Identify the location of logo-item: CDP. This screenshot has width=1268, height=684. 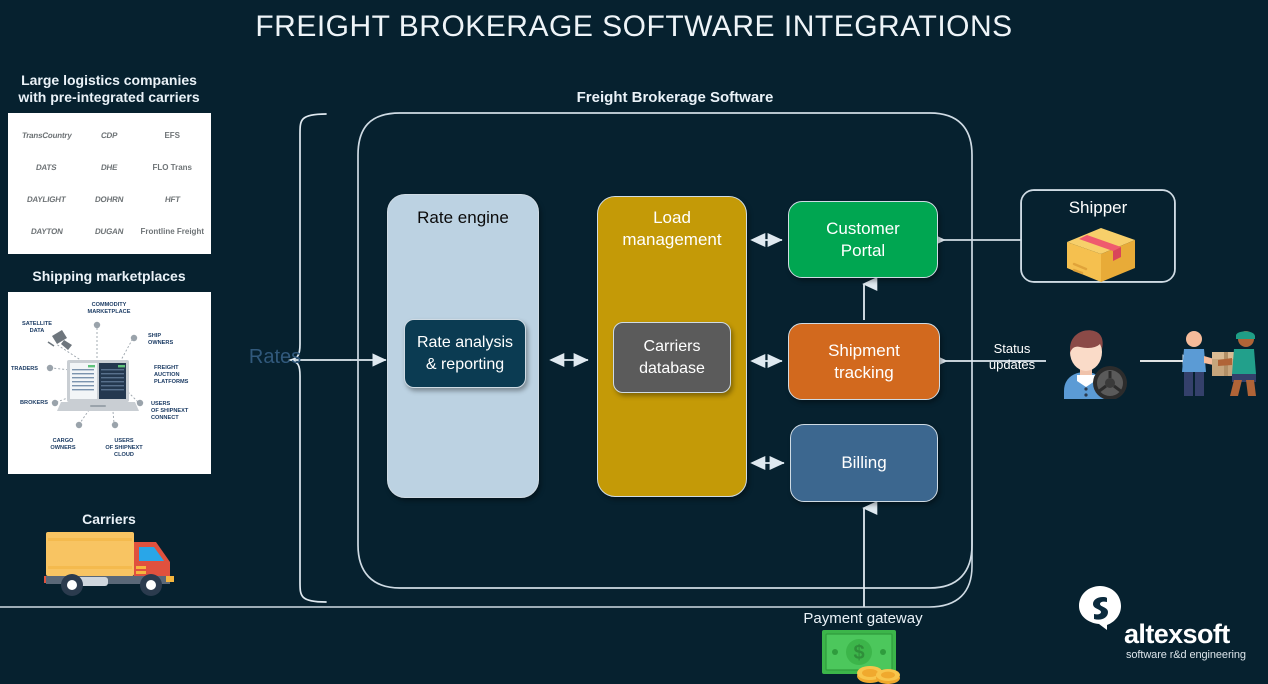
(109, 135).